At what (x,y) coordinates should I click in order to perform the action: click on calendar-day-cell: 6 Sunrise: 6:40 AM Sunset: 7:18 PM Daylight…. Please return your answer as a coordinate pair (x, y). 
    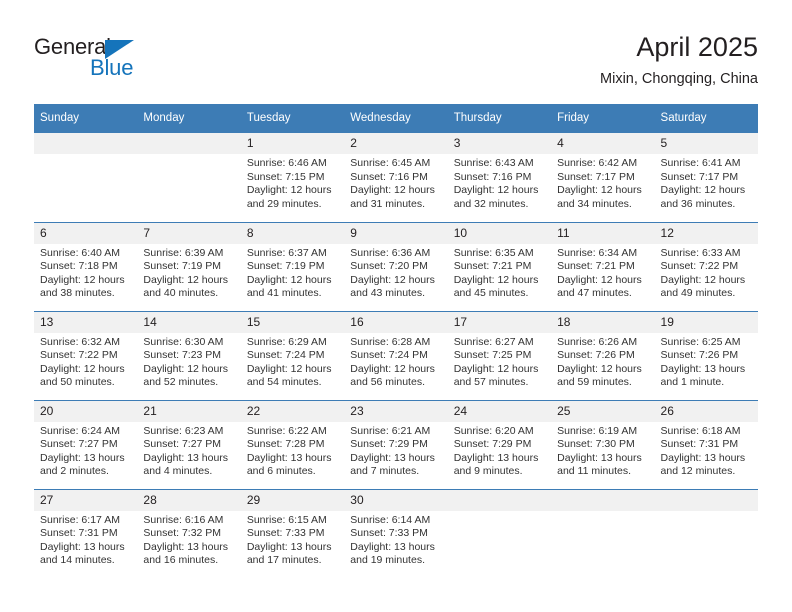
    Looking at the image, I should click on (86, 266).